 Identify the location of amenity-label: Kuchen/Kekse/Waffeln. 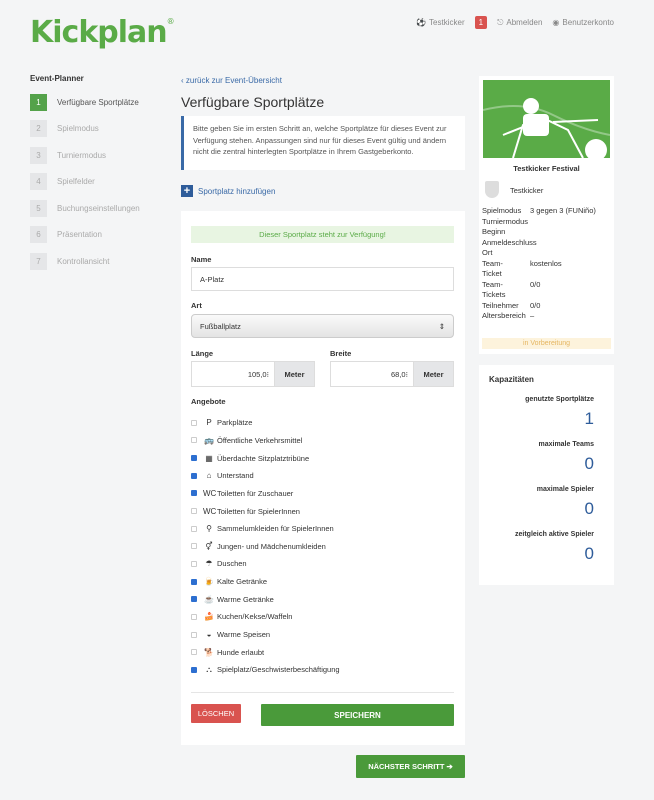
(255, 617).